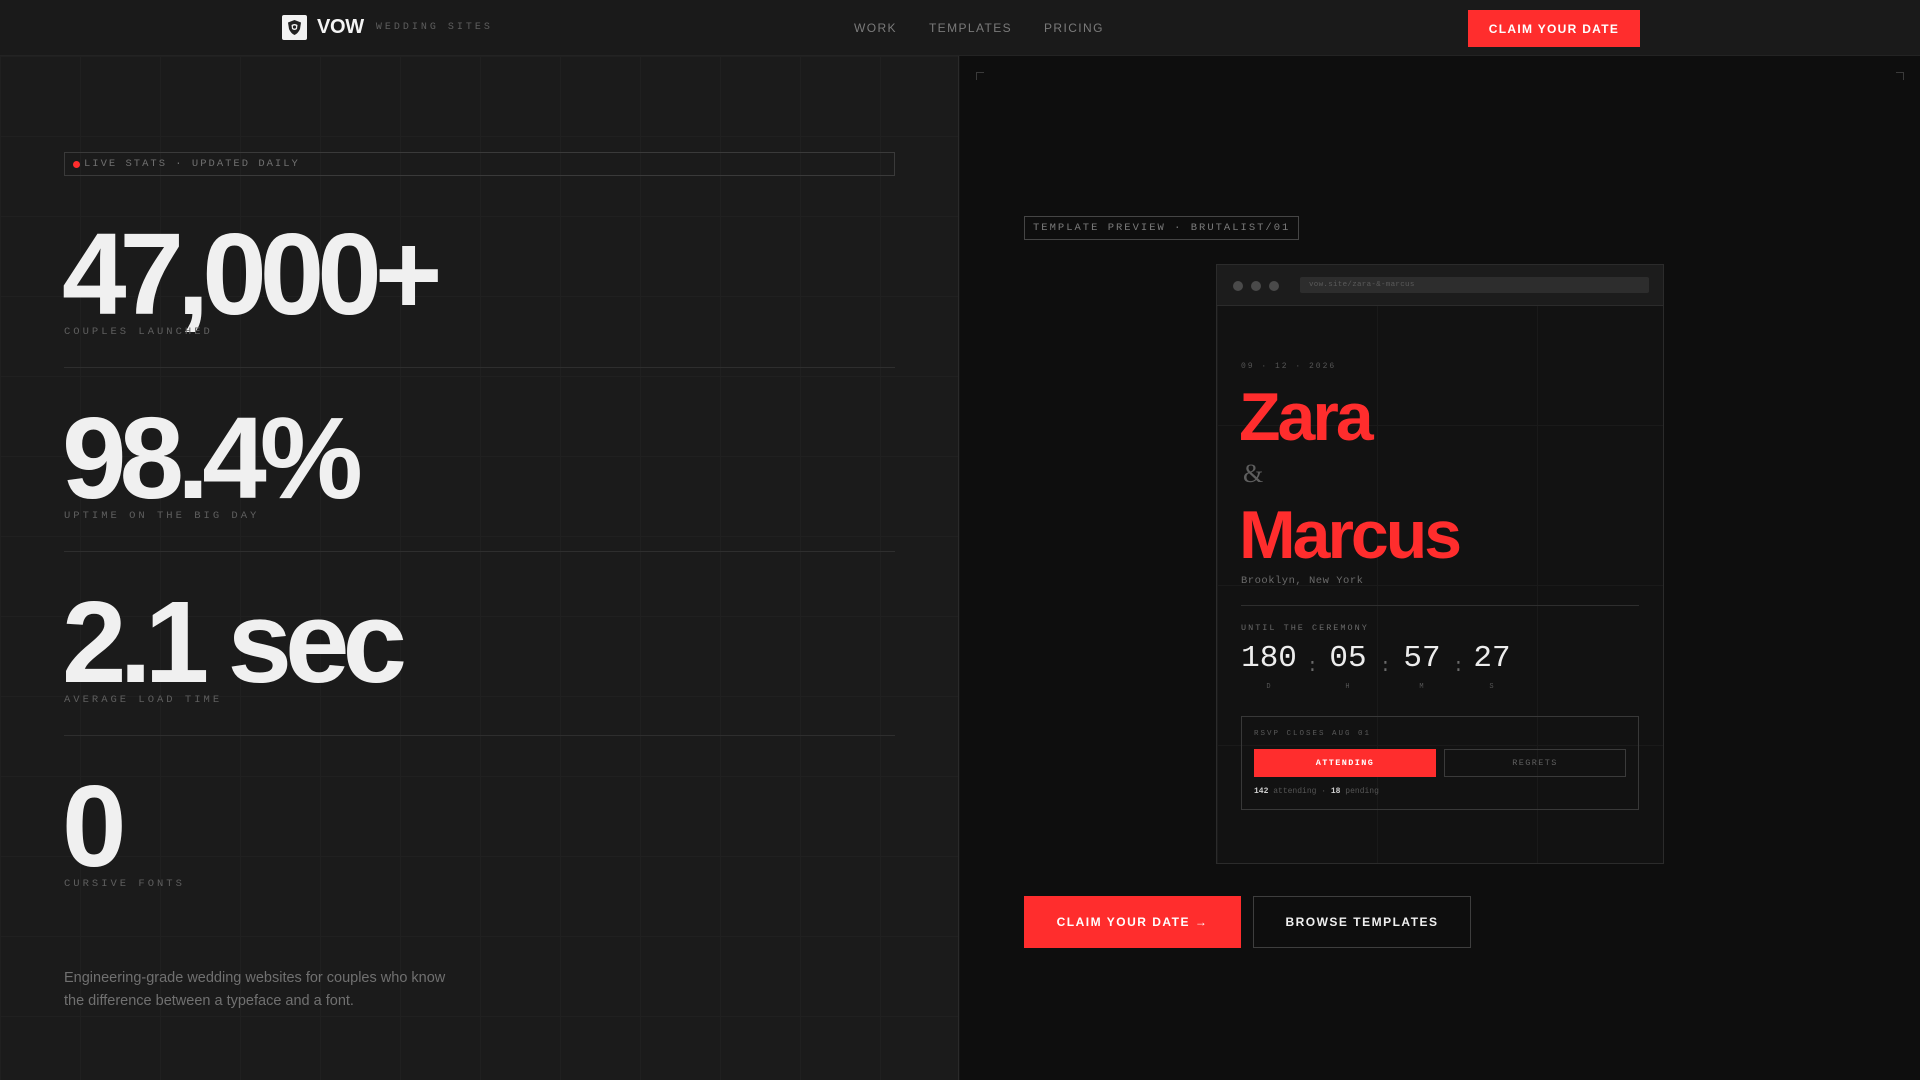  Describe the element at coordinates (76, 164) in the screenshot. I see `live-indicator-dot-icon` at that location.